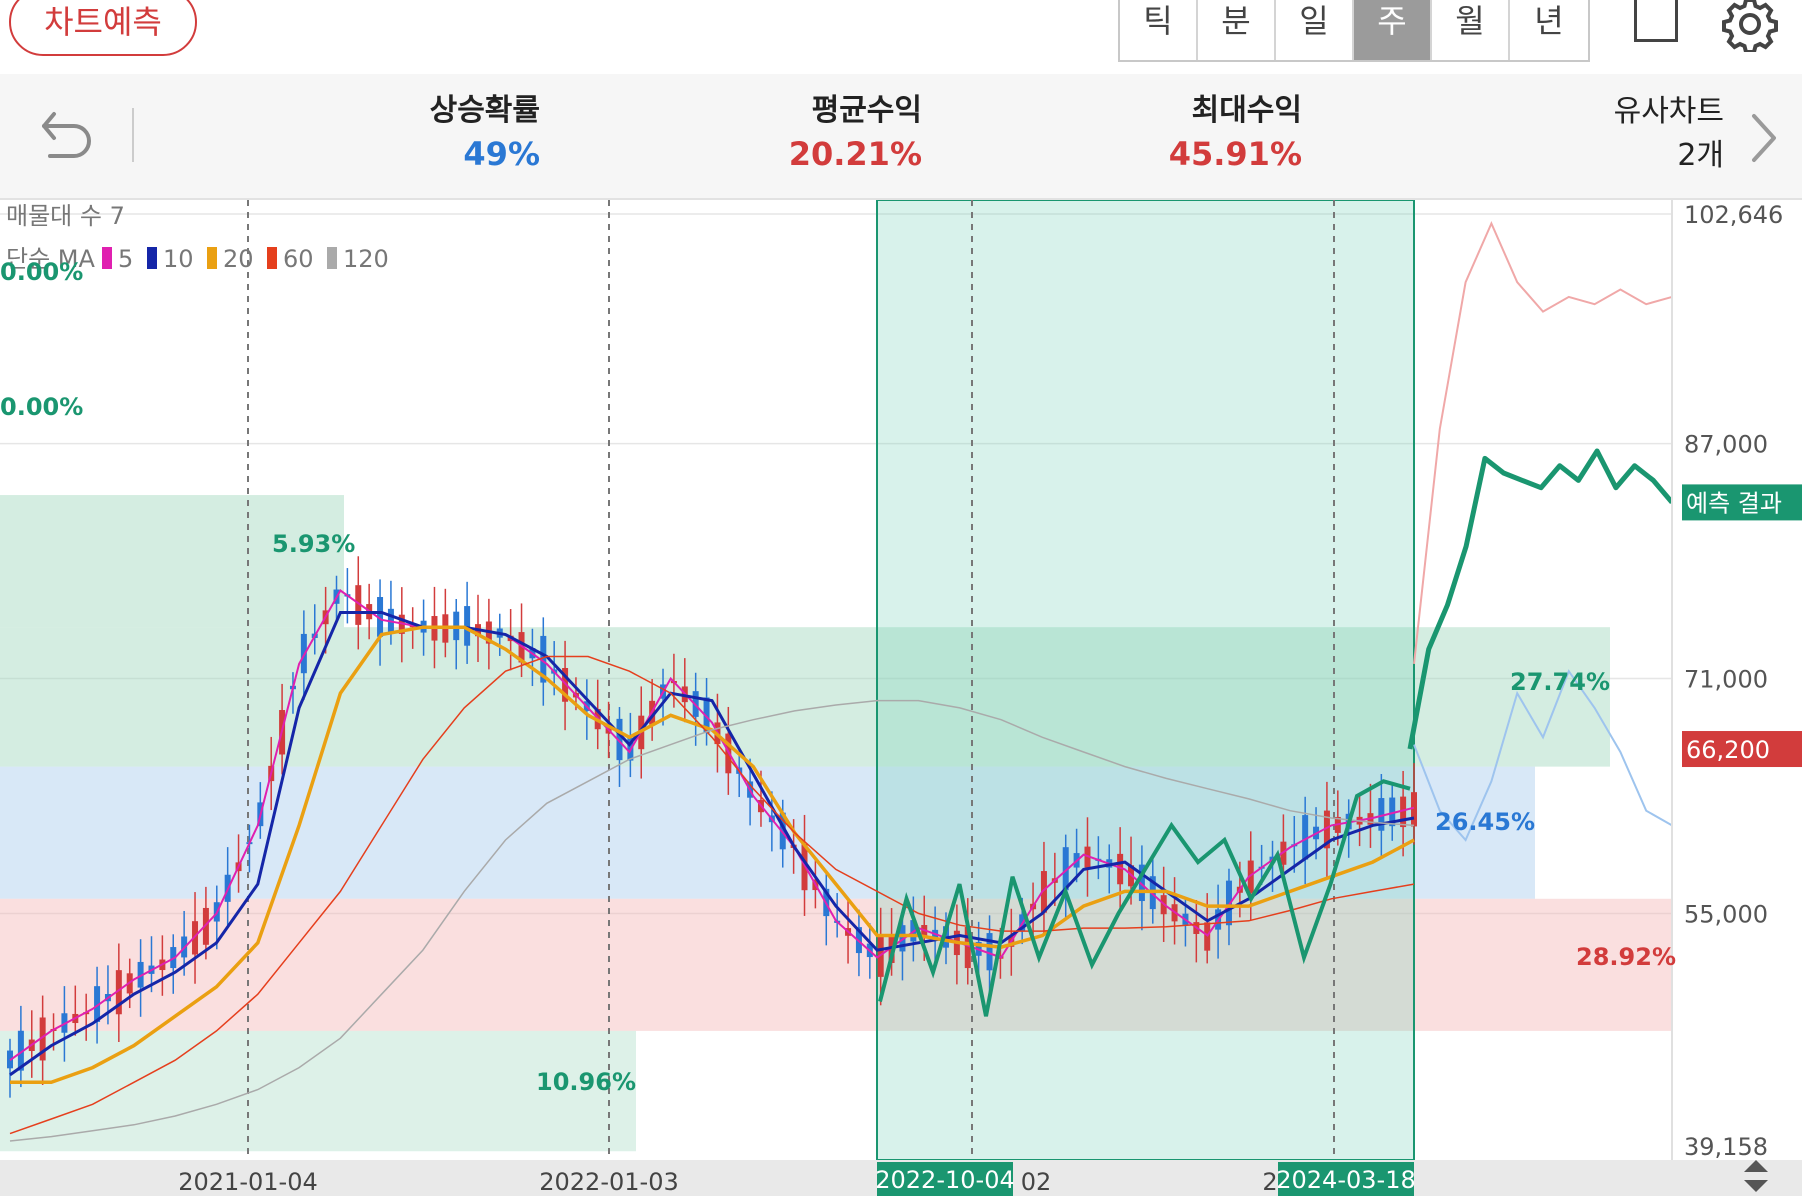  Describe the element at coordinates (1161, 135) in the screenshot. I see `max-return-stat: 최대수익 45.91%` at that location.